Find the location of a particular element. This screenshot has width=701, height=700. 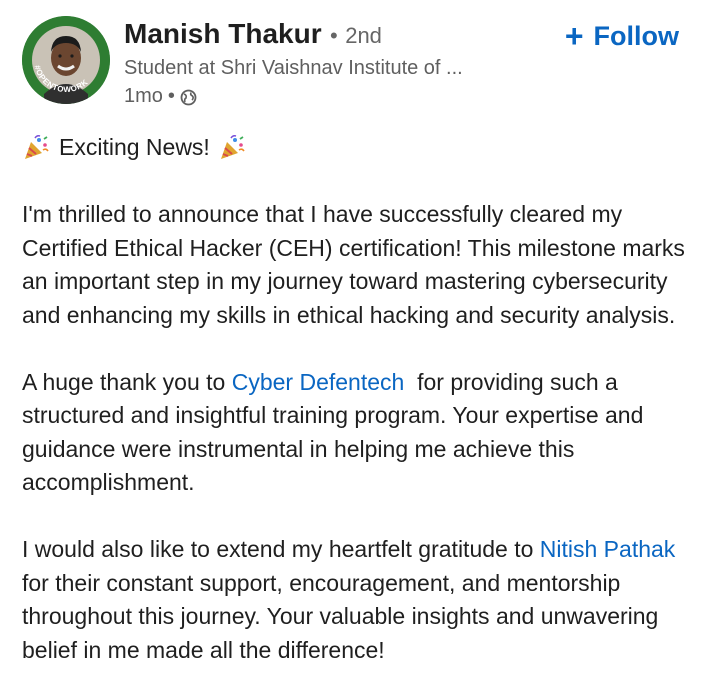

author-avatar: #OPENTOWORK is located at coordinates (66, 60).